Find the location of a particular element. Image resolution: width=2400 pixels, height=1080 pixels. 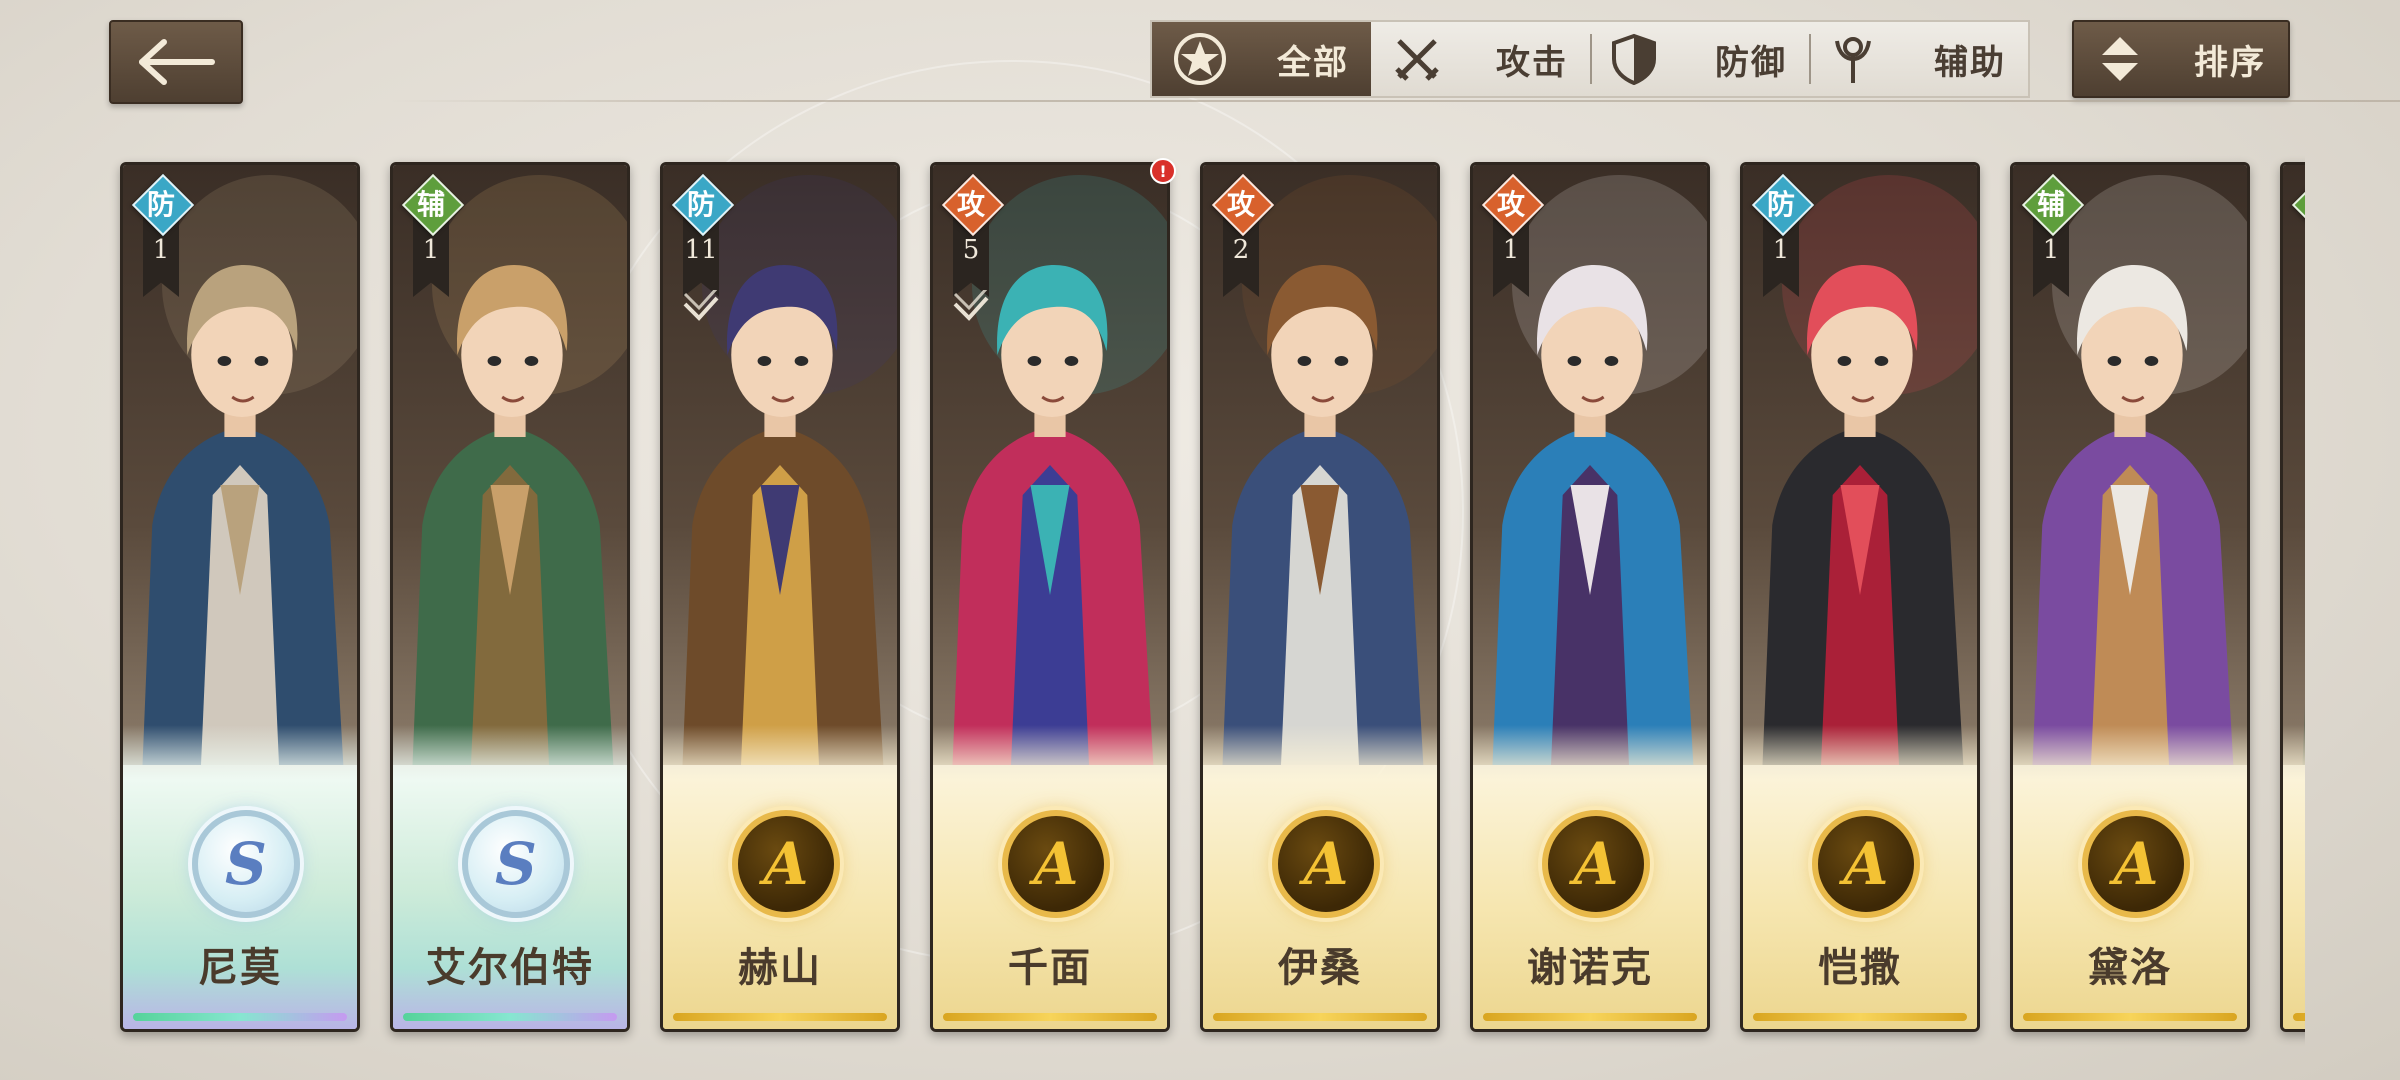

character-card: 防 1 A 恺撒 is located at coordinates (1860, 597).